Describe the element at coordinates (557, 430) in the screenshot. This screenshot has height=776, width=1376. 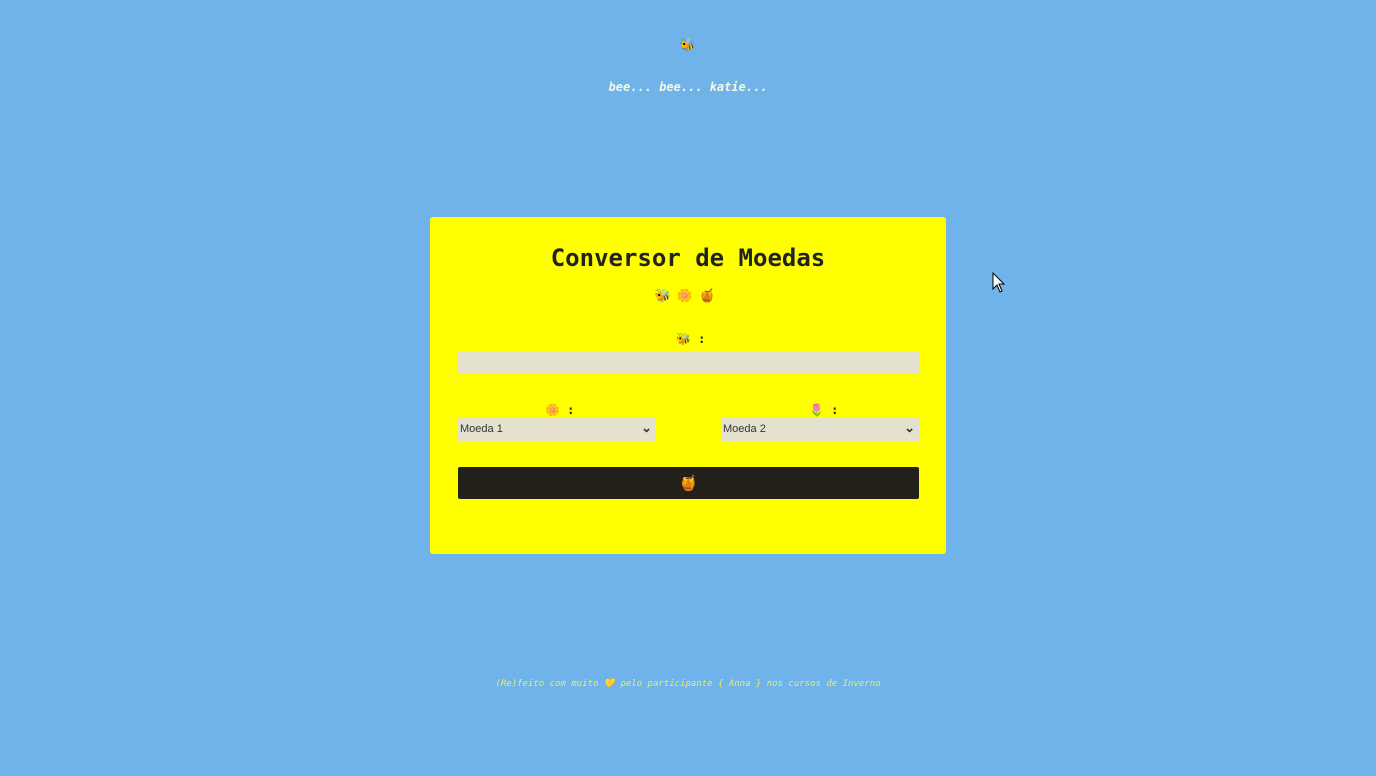
I see `from-currency-select: Moeda 1 ⌄` at that location.